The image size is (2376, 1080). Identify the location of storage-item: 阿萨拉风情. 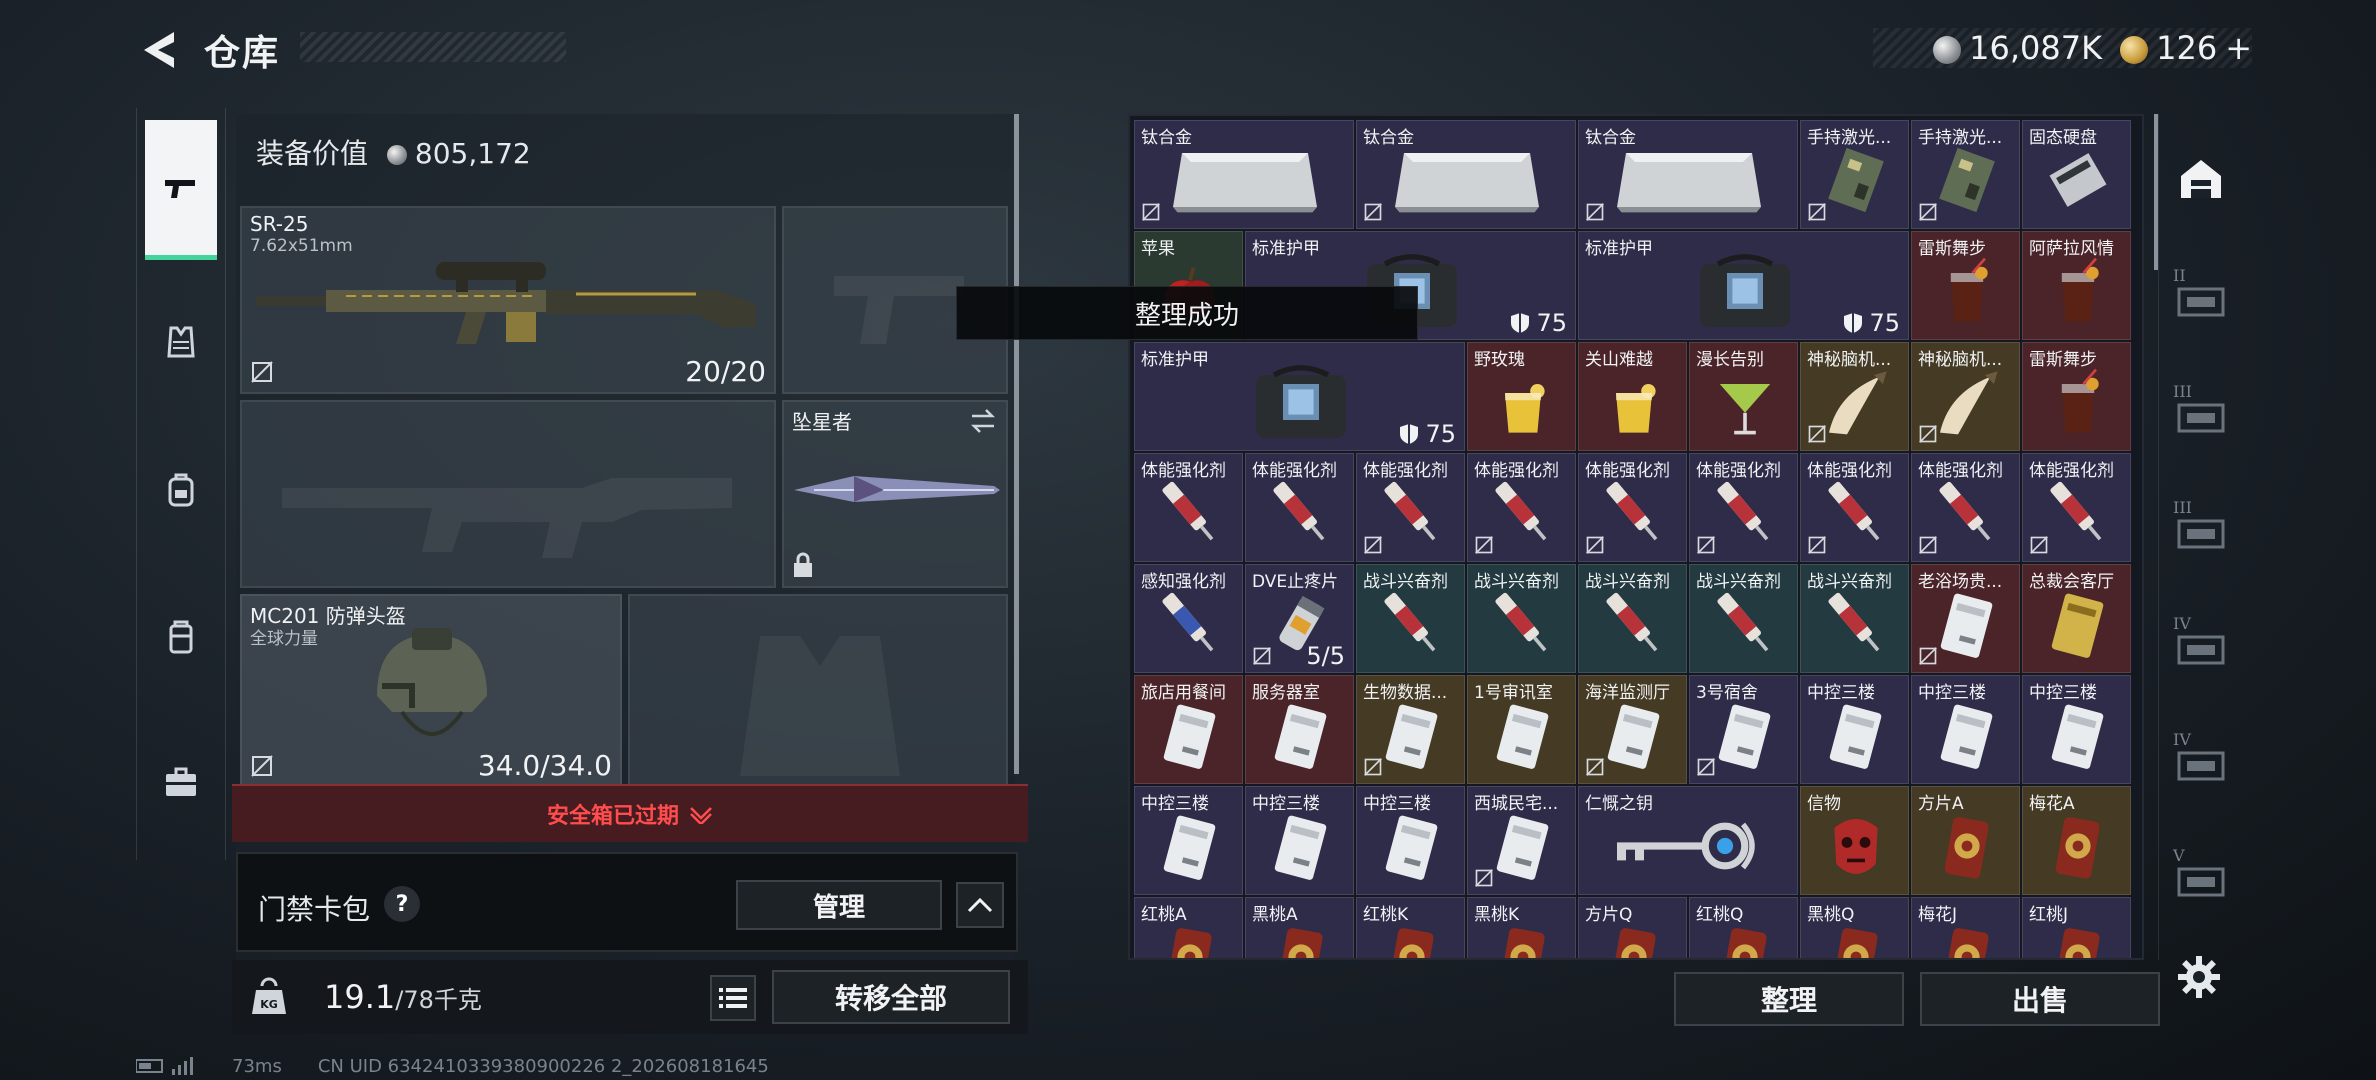
(2076, 285).